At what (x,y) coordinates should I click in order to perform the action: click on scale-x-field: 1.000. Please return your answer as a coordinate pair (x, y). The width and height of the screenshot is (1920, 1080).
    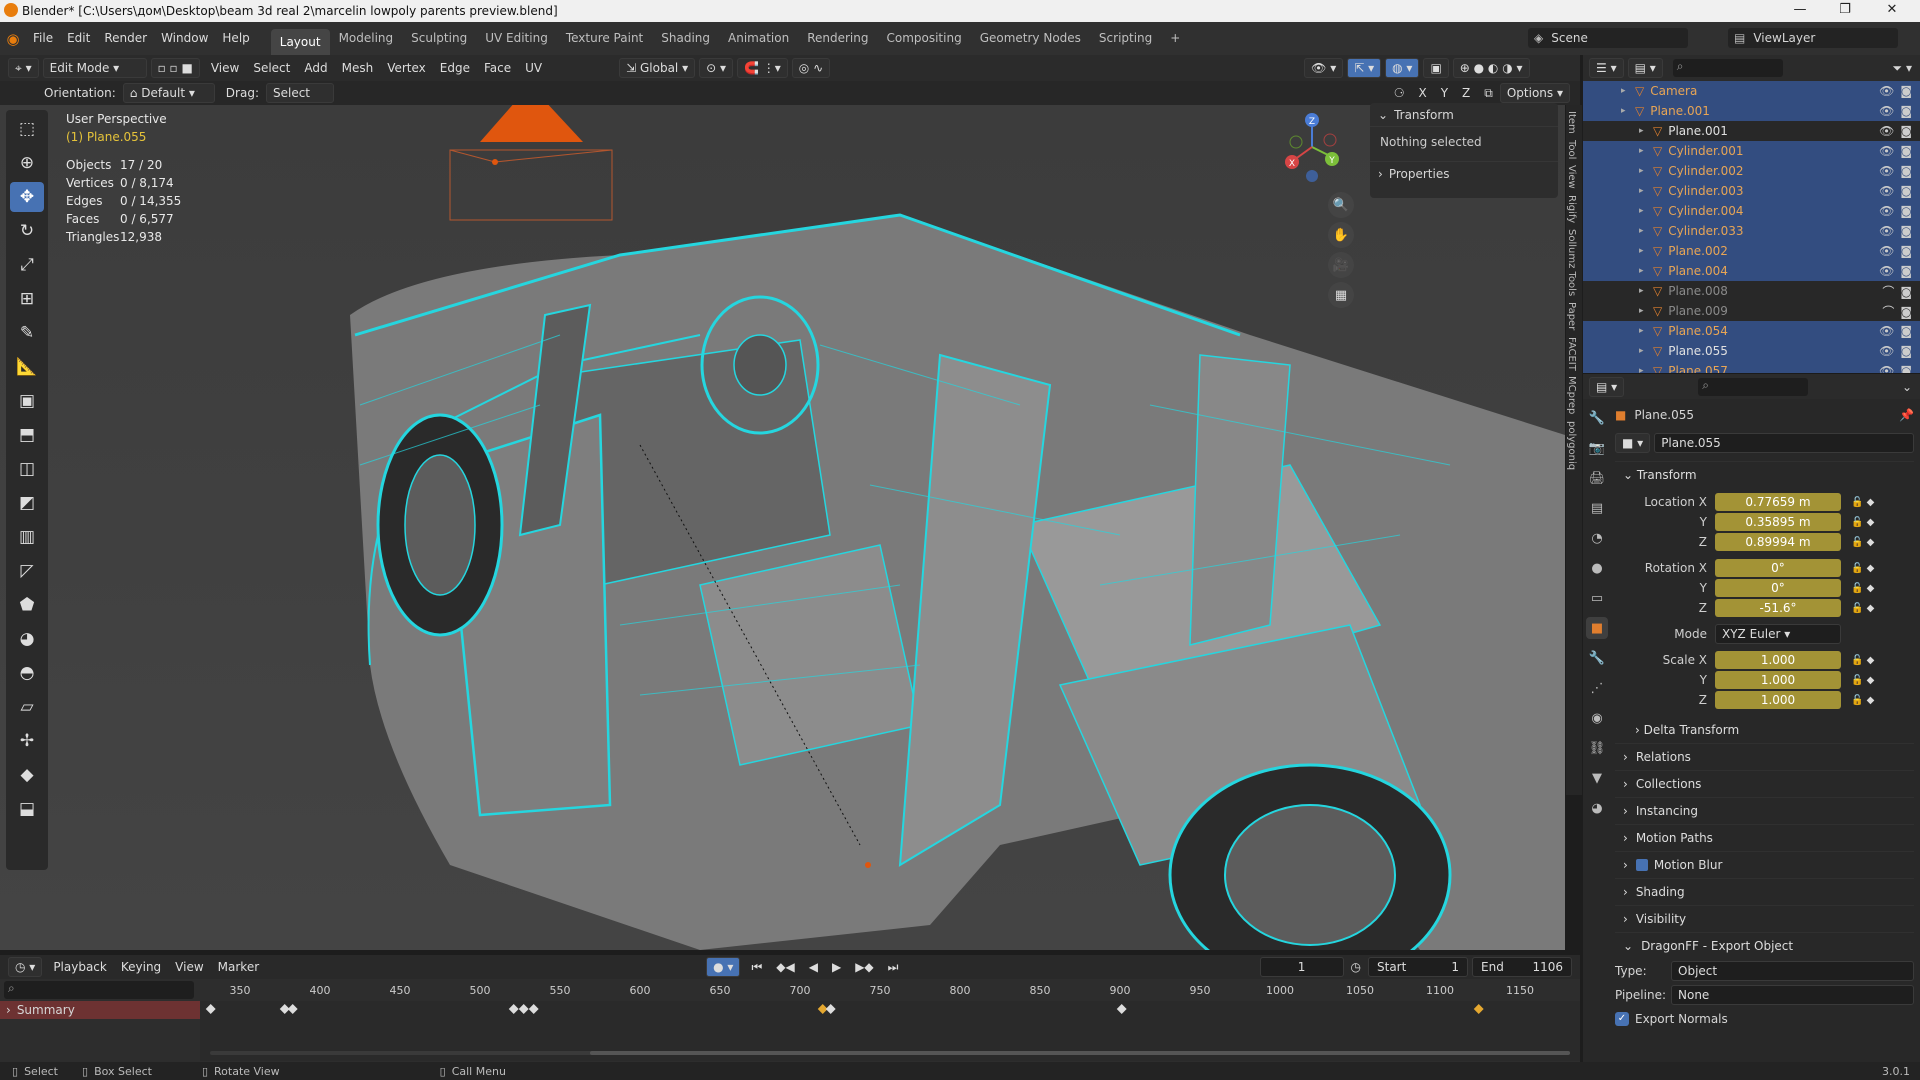
    Looking at the image, I should click on (1778, 660).